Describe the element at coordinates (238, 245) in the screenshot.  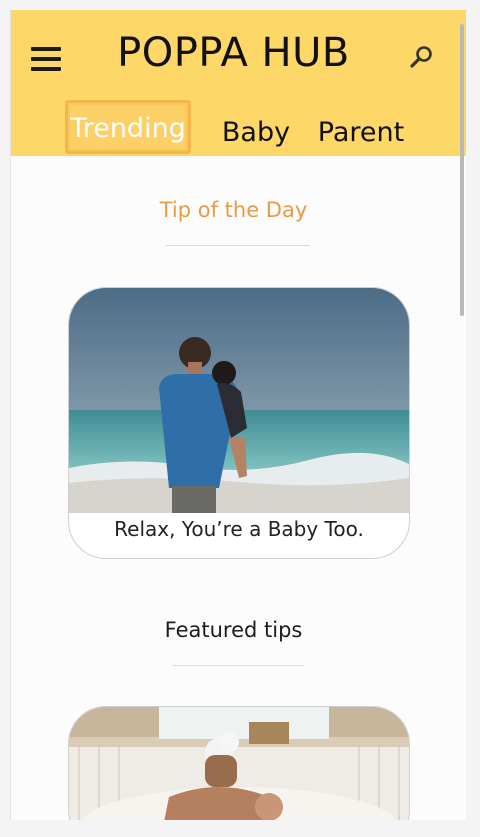
I see `tip-divider` at that location.